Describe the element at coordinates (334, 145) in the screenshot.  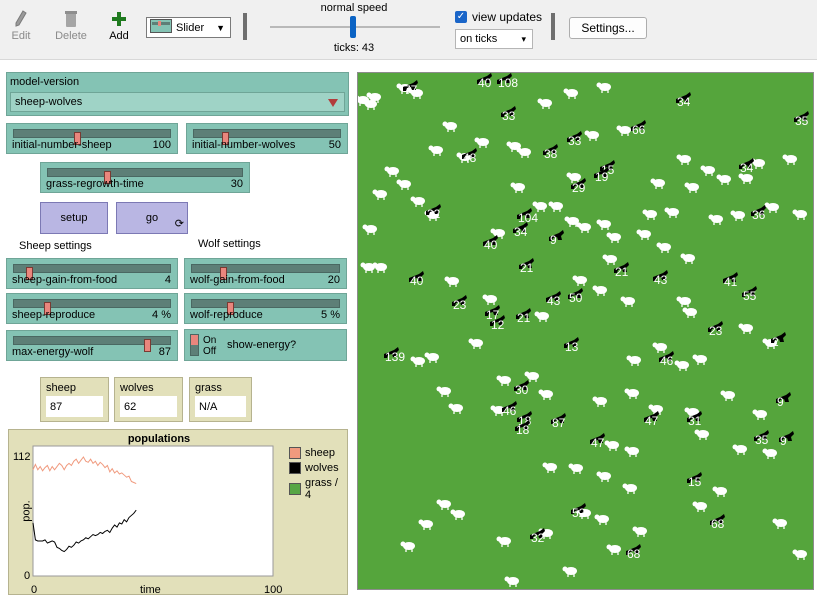
I see `slider-value: 50` at that location.